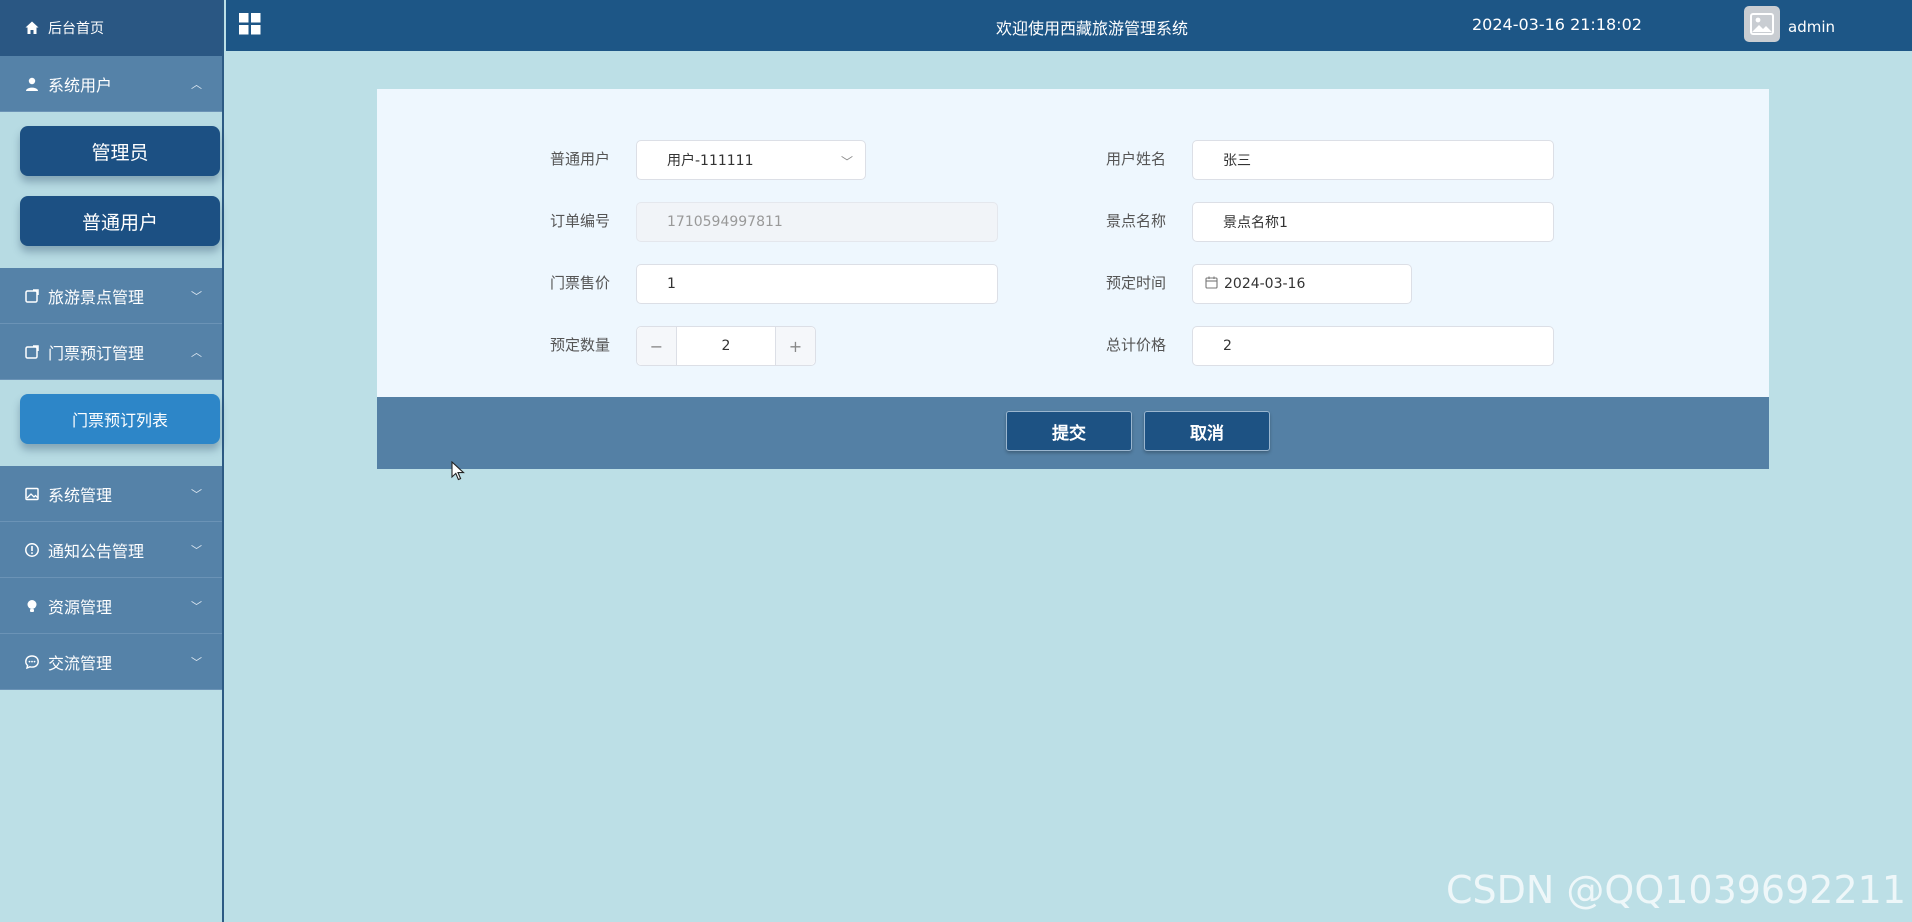 Image resolution: width=1912 pixels, height=922 pixels. Describe the element at coordinates (1227, 346) in the screenshot. I see `total-price-value: 2` at that location.